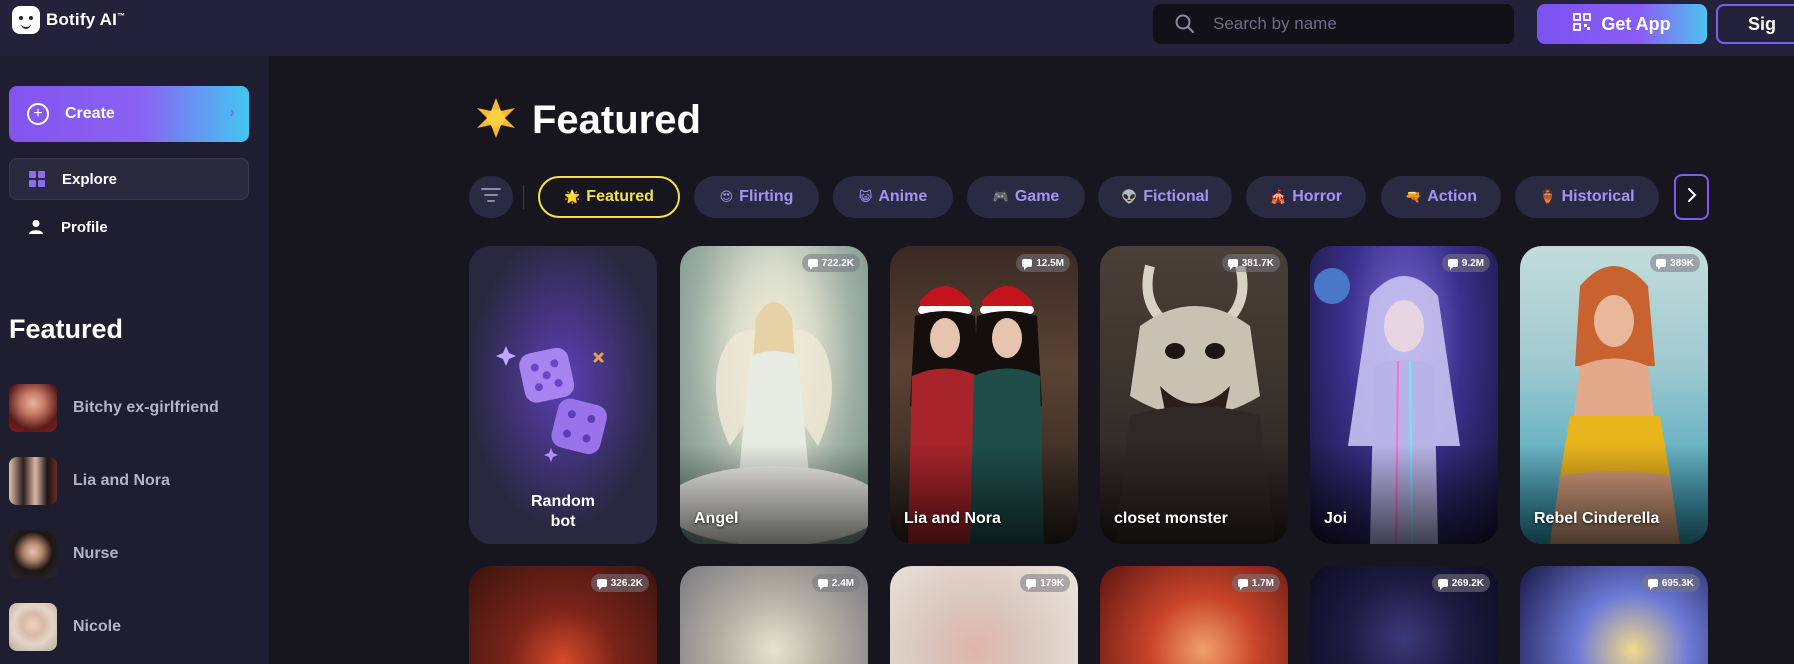 Image resolution: width=1794 pixels, height=664 pixels. I want to click on character-card: 1.7M, so click(1194, 615).